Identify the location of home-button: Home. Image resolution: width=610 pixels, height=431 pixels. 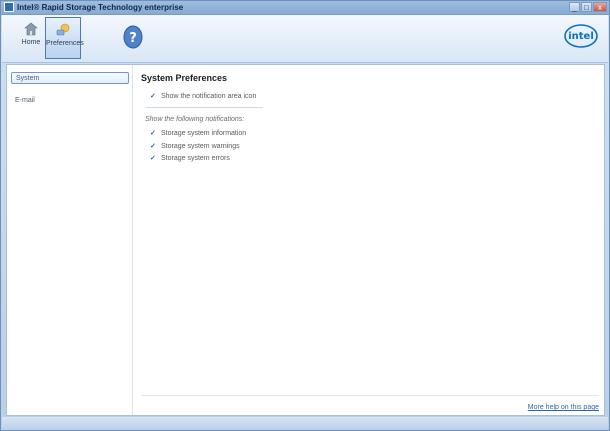
(31, 38).